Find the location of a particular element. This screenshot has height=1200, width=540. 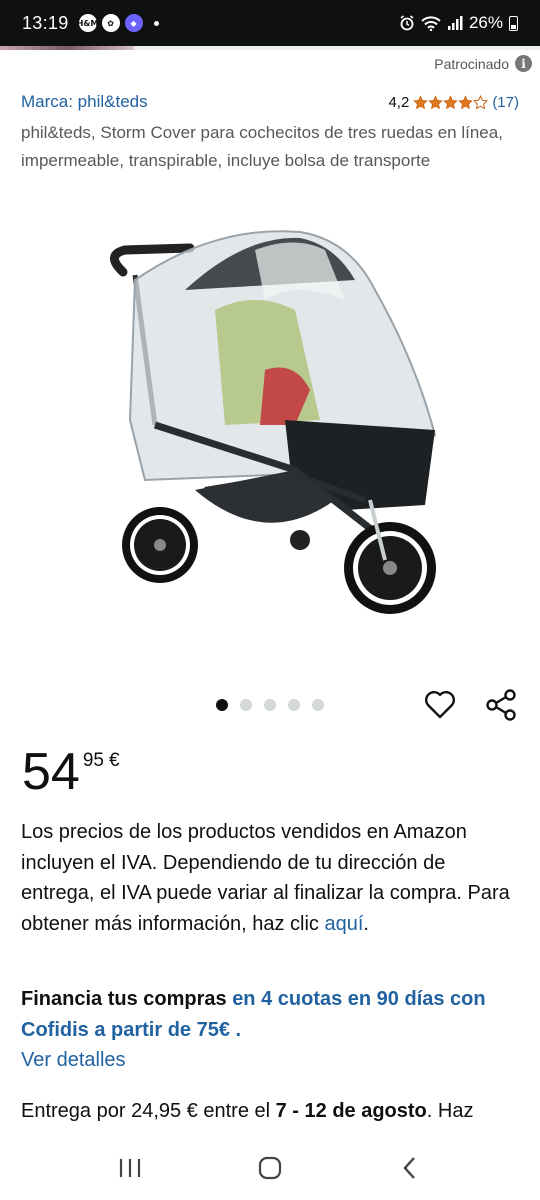

tax-info-link: aquí is located at coordinates (343, 924).